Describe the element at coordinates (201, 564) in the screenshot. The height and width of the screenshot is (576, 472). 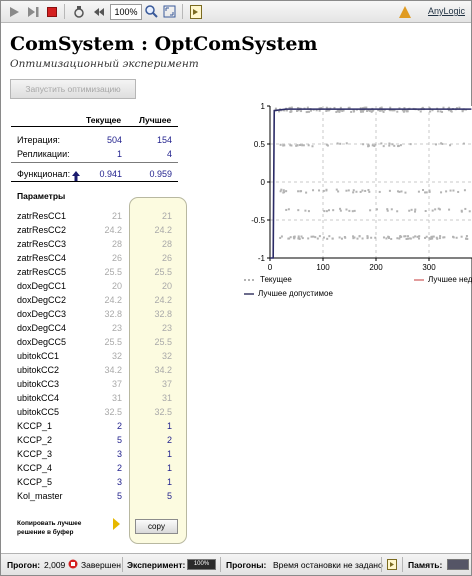
I see `experiment-progress-fill: 100%` at that location.